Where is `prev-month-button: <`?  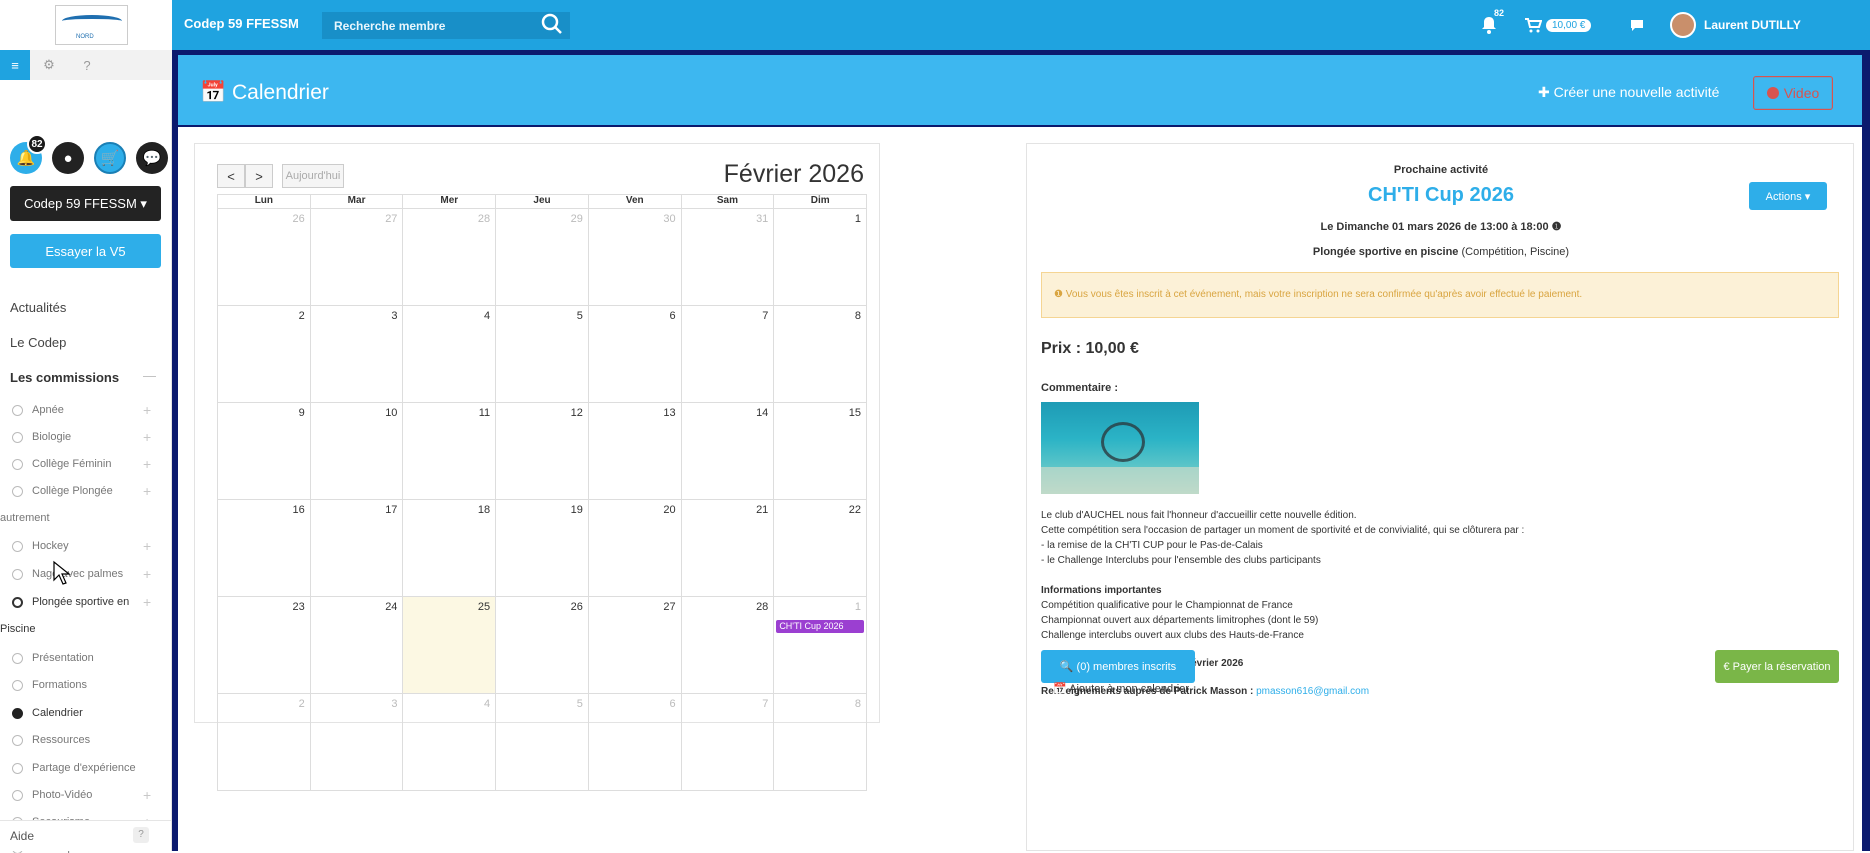
prev-month-button: < is located at coordinates (231, 176).